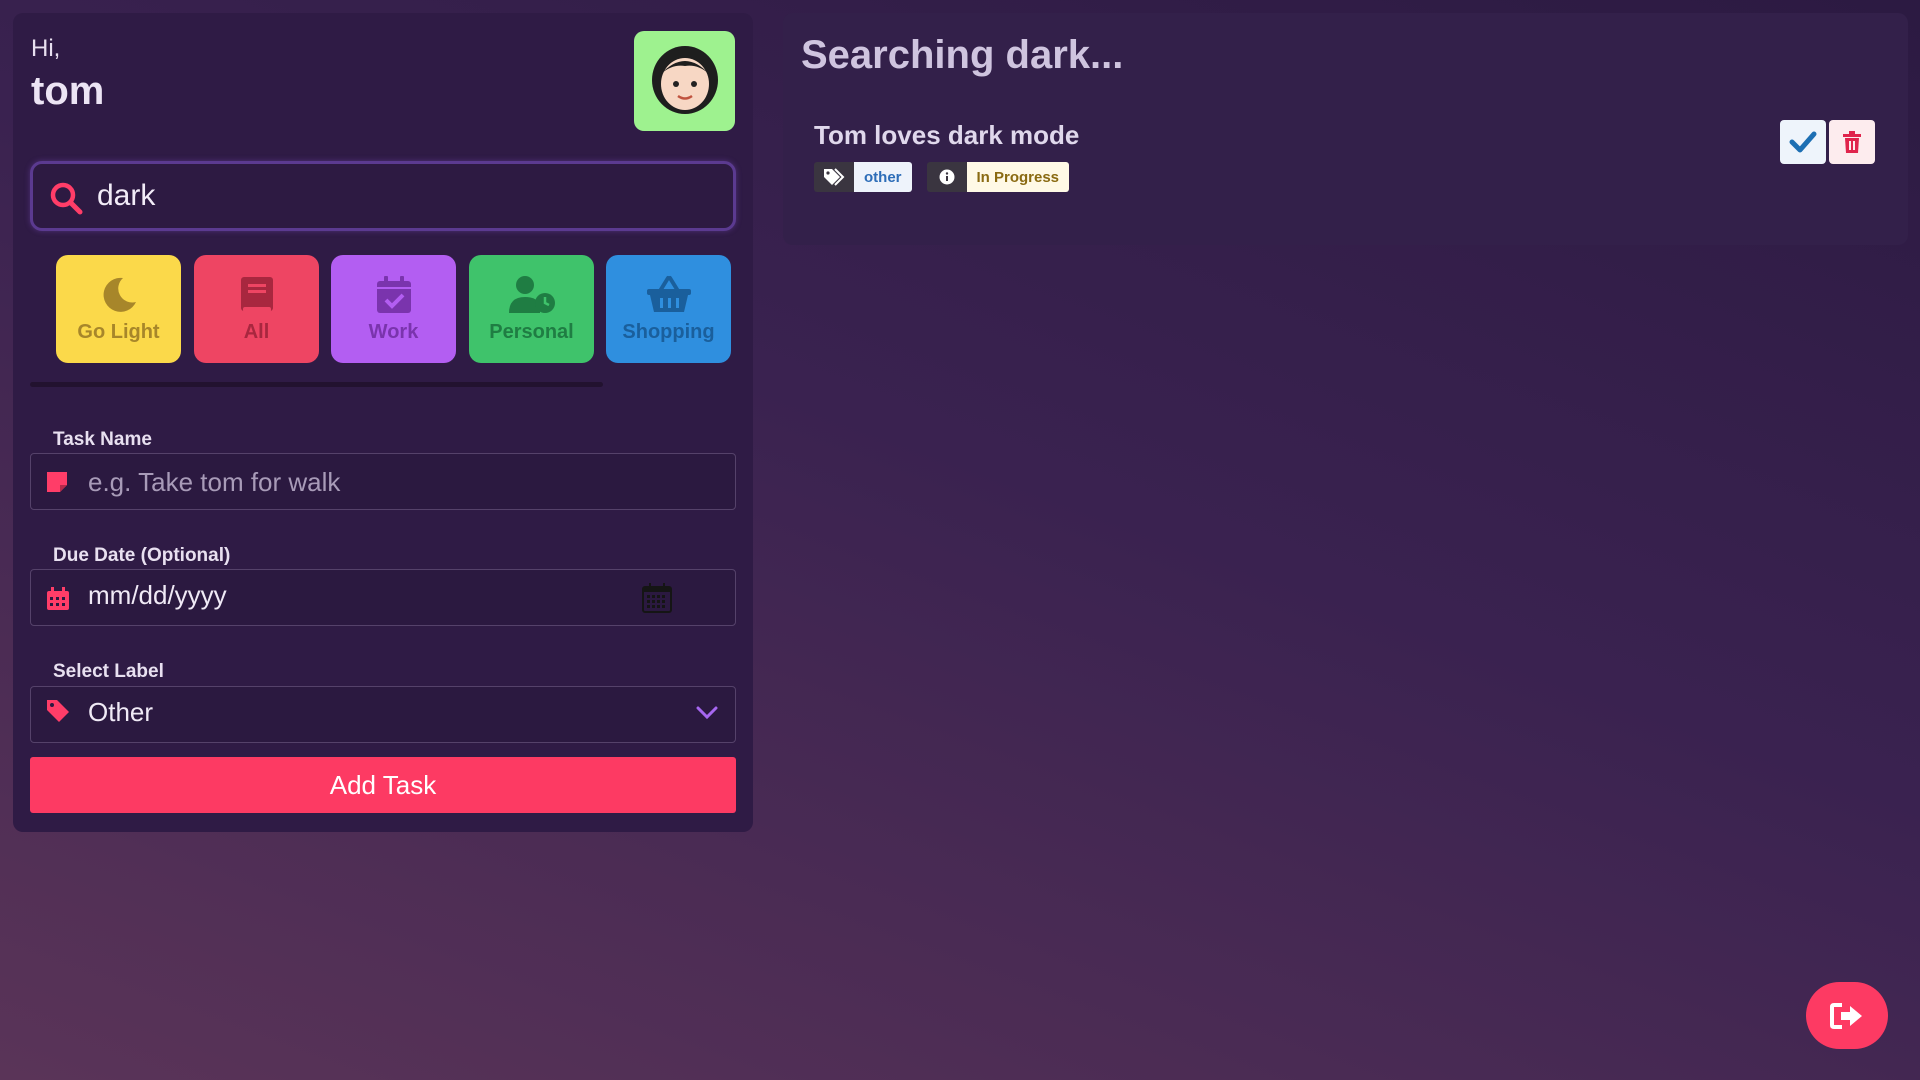  I want to click on info-icon, so click(946, 177).